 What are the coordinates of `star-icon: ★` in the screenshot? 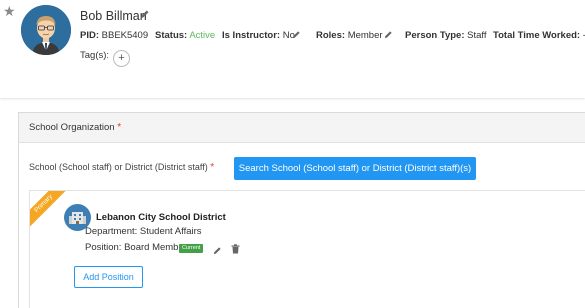 It's located at (10, 11).